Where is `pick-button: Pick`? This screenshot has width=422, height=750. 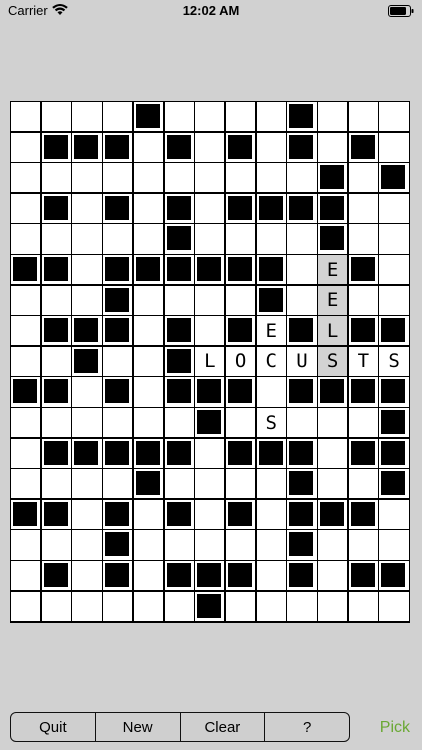 pick-button: Pick is located at coordinates (395, 728).